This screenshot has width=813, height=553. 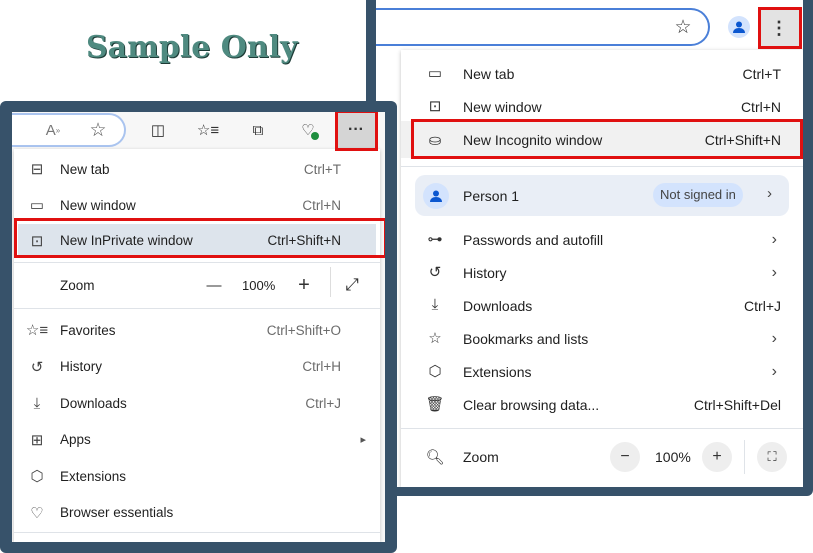 What do you see at coordinates (435, 106) in the screenshot?
I see `new-window-icon: ⊡` at bounding box center [435, 106].